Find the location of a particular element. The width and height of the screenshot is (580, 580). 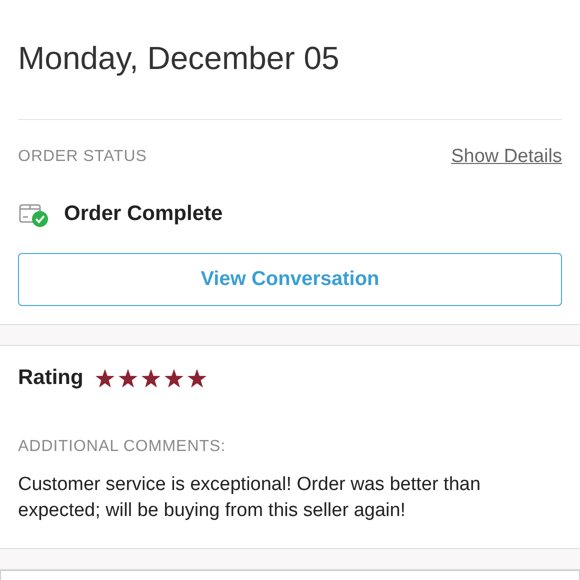

comments-label: ADDITIONAL COMMENTS: is located at coordinates (122, 447).